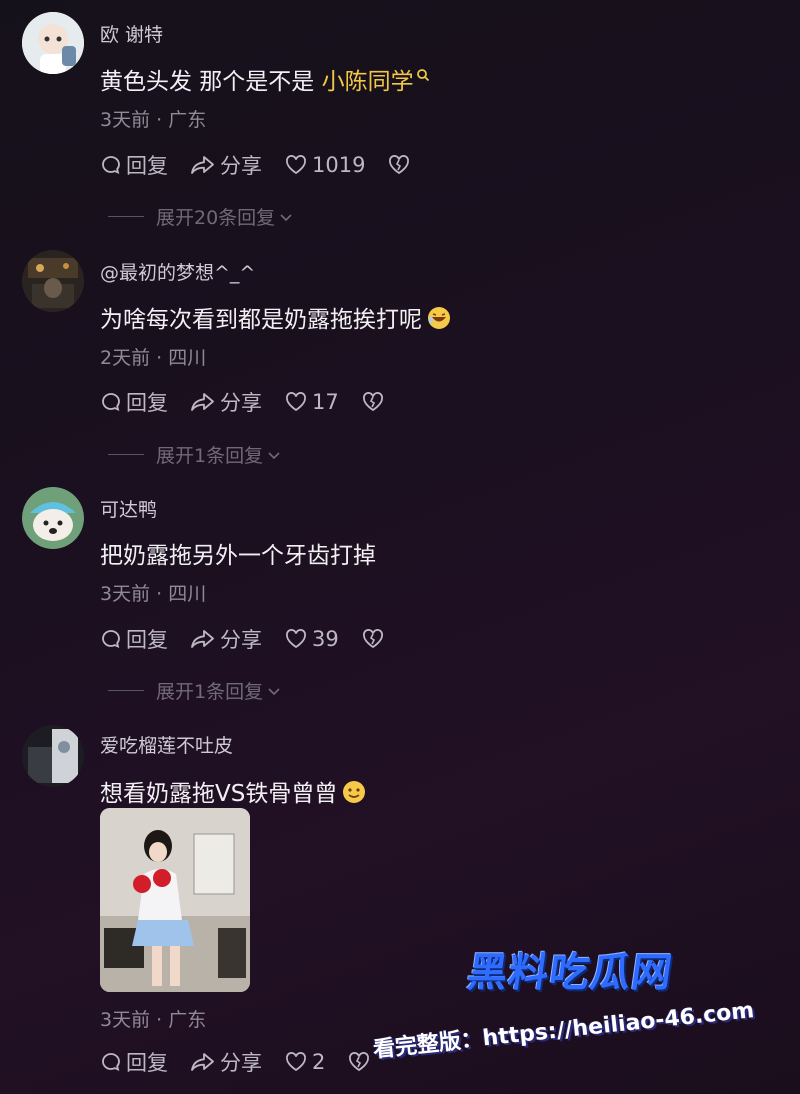 Image resolution: width=800 pixels, height=1094 pixels. I want to click on comment-username: 欧 谢特, so click(131, 33).